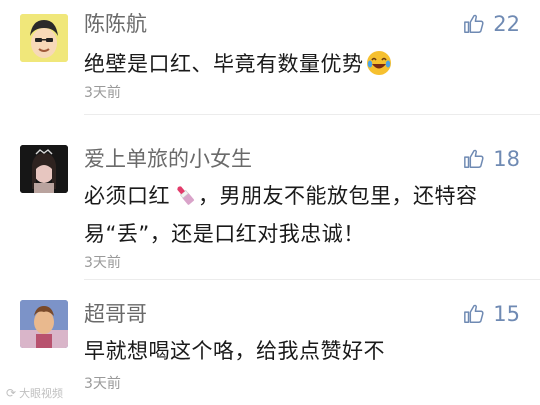  What do you see at coordinates (168, 159) in the screenshot?
I see `username: 爱上单旅的小女生` at bounding box center [168, 159].